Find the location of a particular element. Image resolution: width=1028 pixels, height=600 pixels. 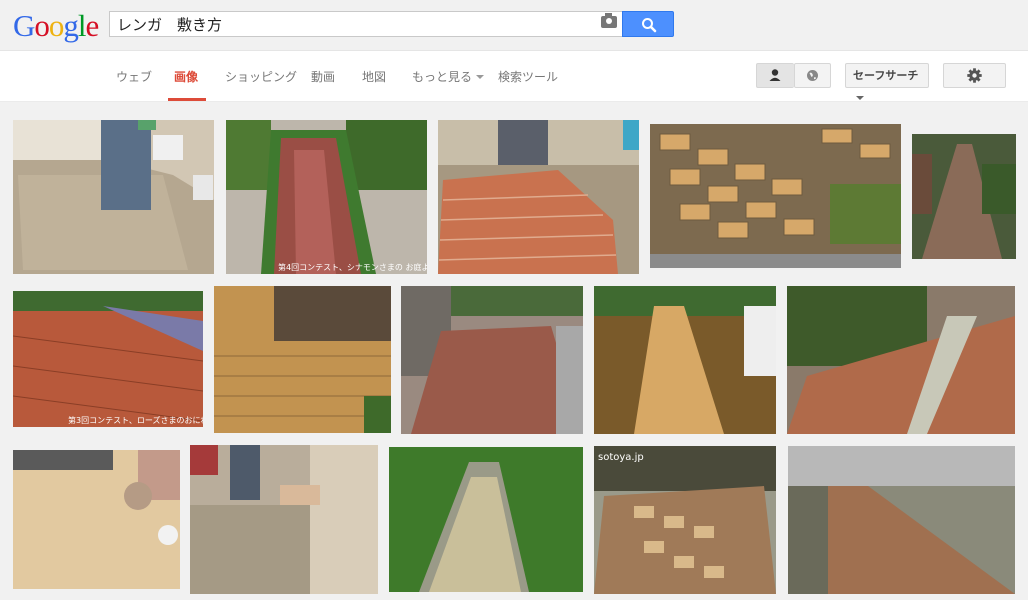

tab-shopping: ショッピング is located at coordinates (261, 76).